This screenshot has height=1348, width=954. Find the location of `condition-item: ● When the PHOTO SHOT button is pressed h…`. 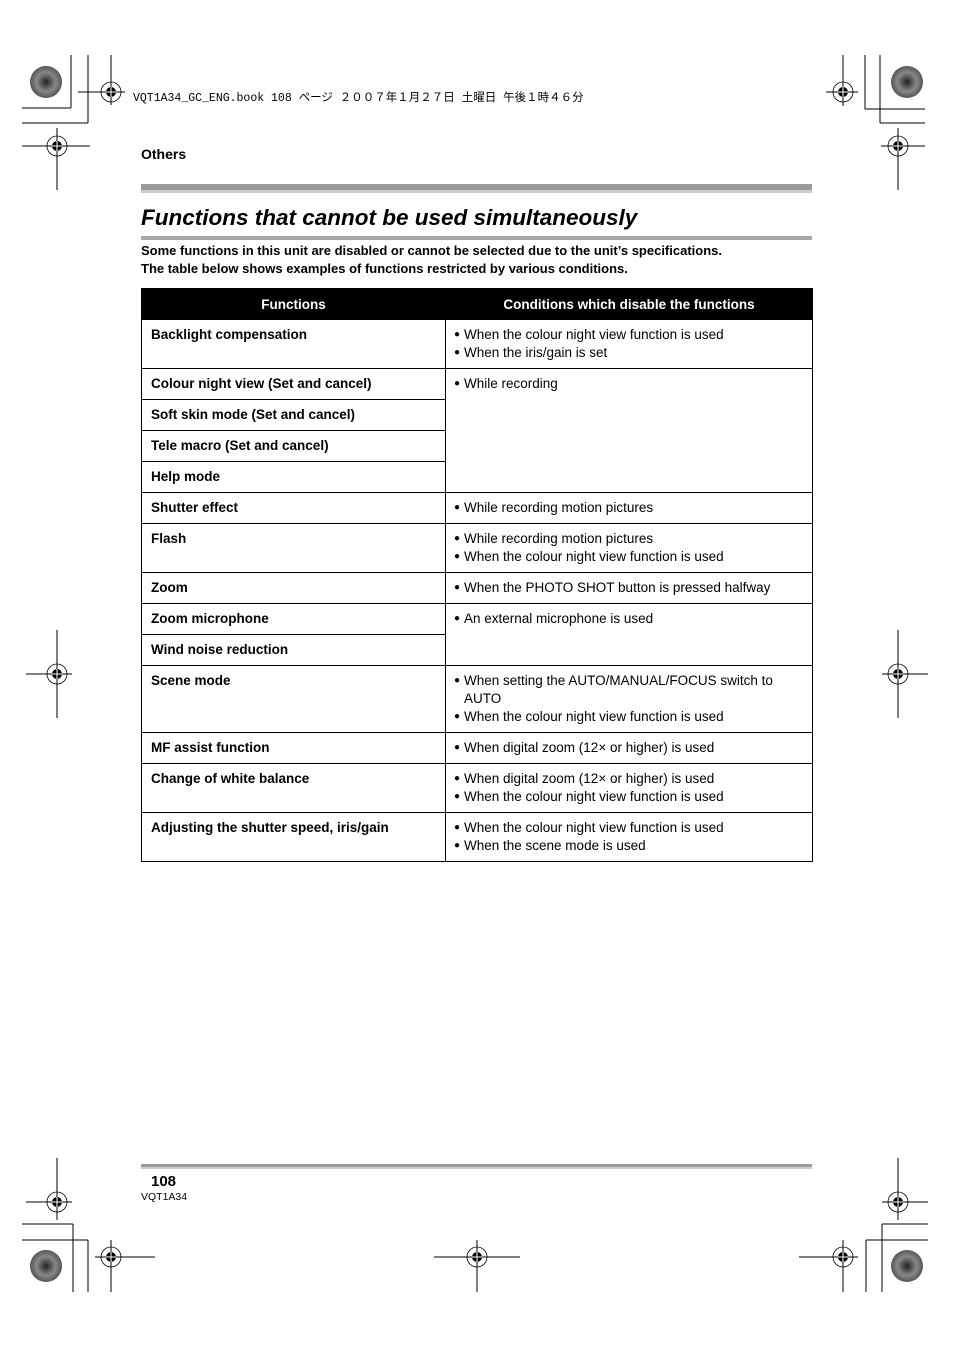

condition-item: ● When the PHOTO SHOT button is pressed h… is located at coordinates (628, 588).